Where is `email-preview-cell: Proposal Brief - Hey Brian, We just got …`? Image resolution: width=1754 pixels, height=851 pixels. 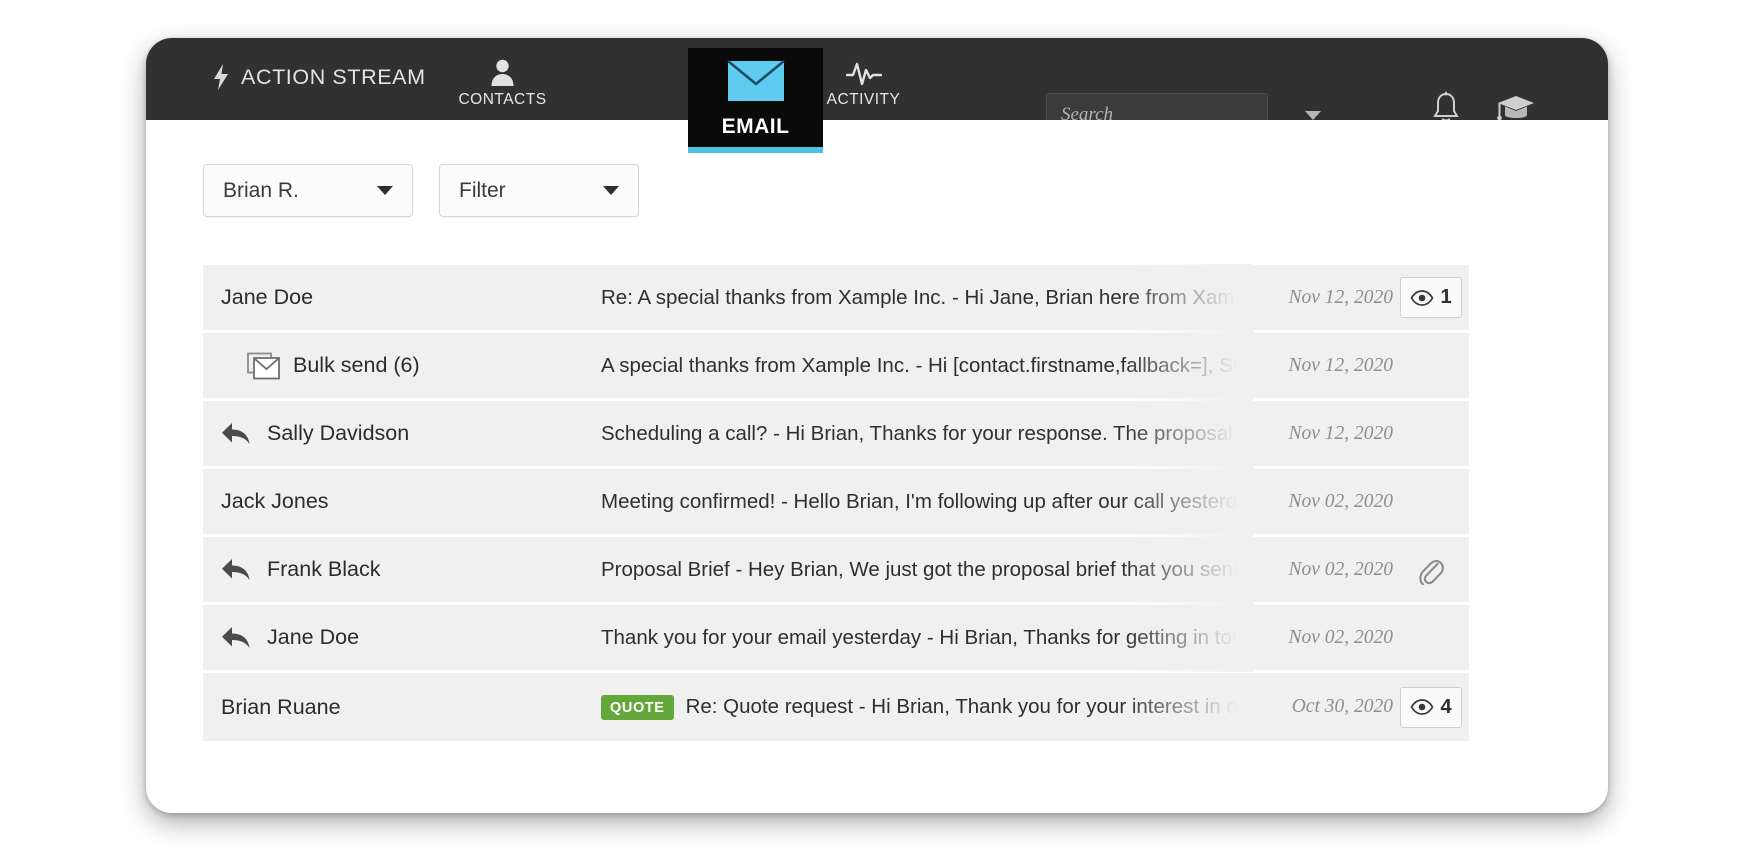
email-preview-cell: Proposal Brief - Hey Brian, We just got … is located at coordinates (927, 569).